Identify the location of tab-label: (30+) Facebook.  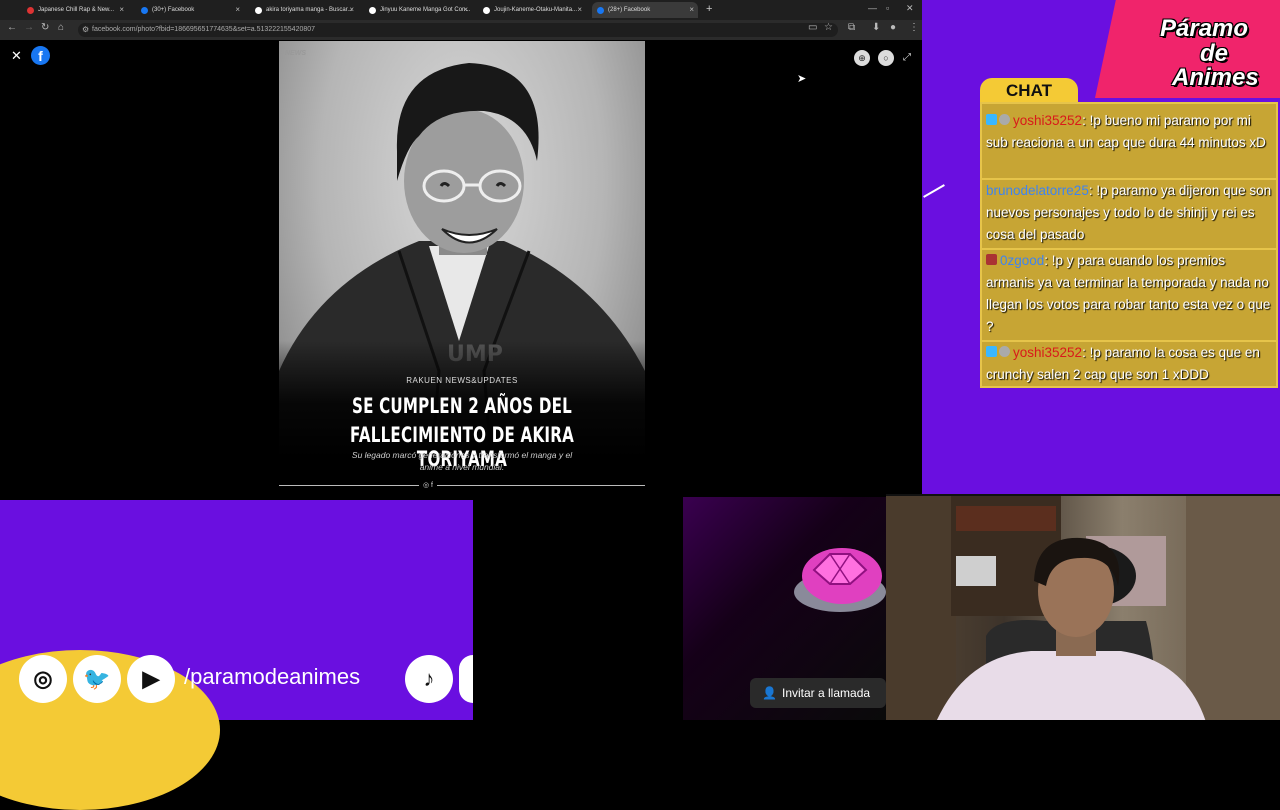
(173, 10).